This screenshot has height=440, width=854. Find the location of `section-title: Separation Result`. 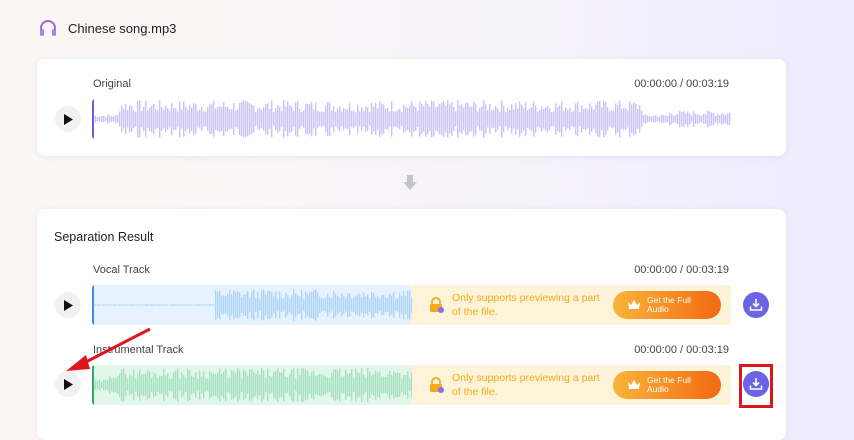

section-title: Separation Result is located at coordinates (104, 237).